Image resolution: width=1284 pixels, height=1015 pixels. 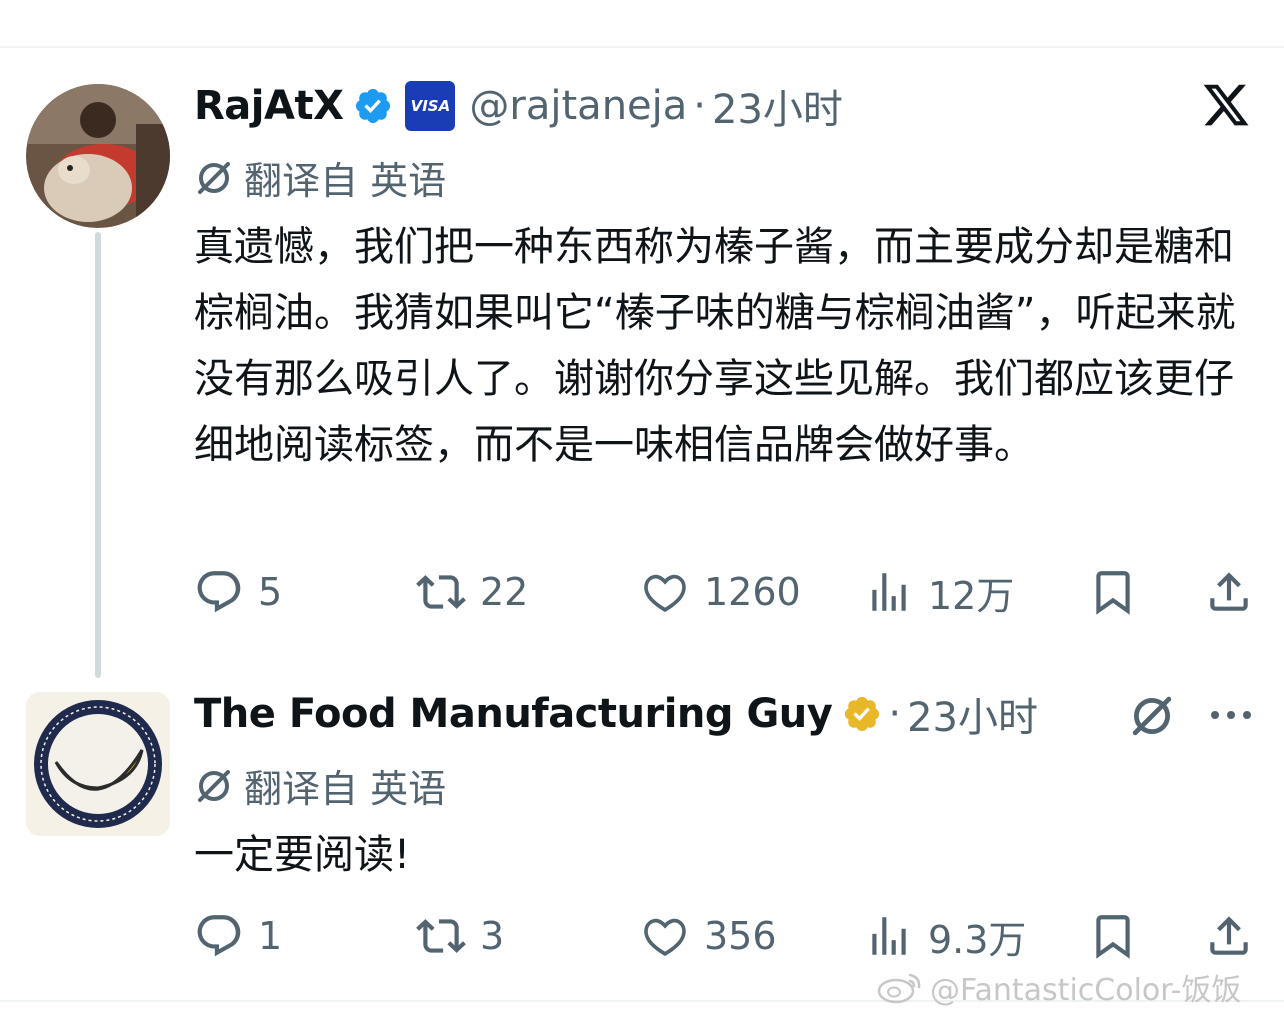 I want to click on action-bar: 1 3 356 9.3万, so click(x=727, y=936).